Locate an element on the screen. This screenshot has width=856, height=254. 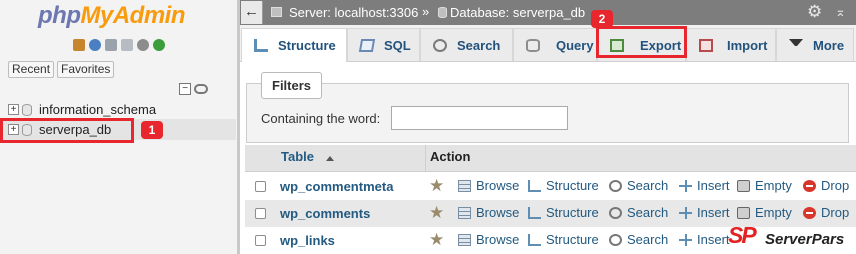
tab-more: More is located at coordinates (815, 44).